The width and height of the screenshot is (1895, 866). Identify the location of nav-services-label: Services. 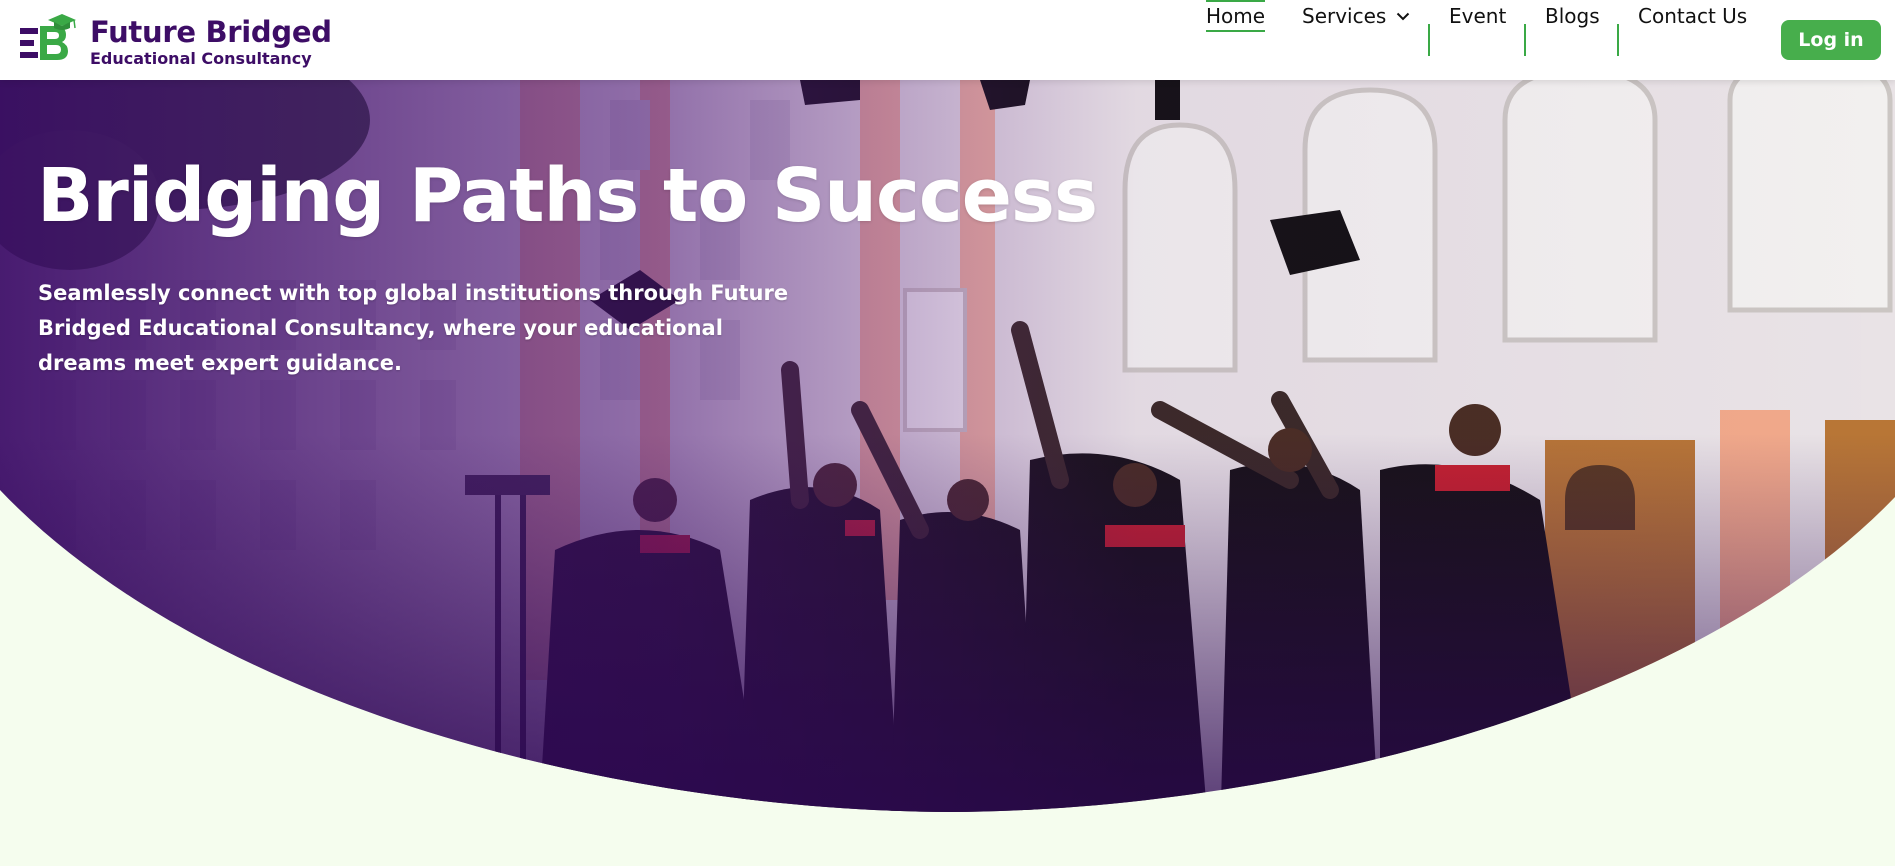
(1344, 16).